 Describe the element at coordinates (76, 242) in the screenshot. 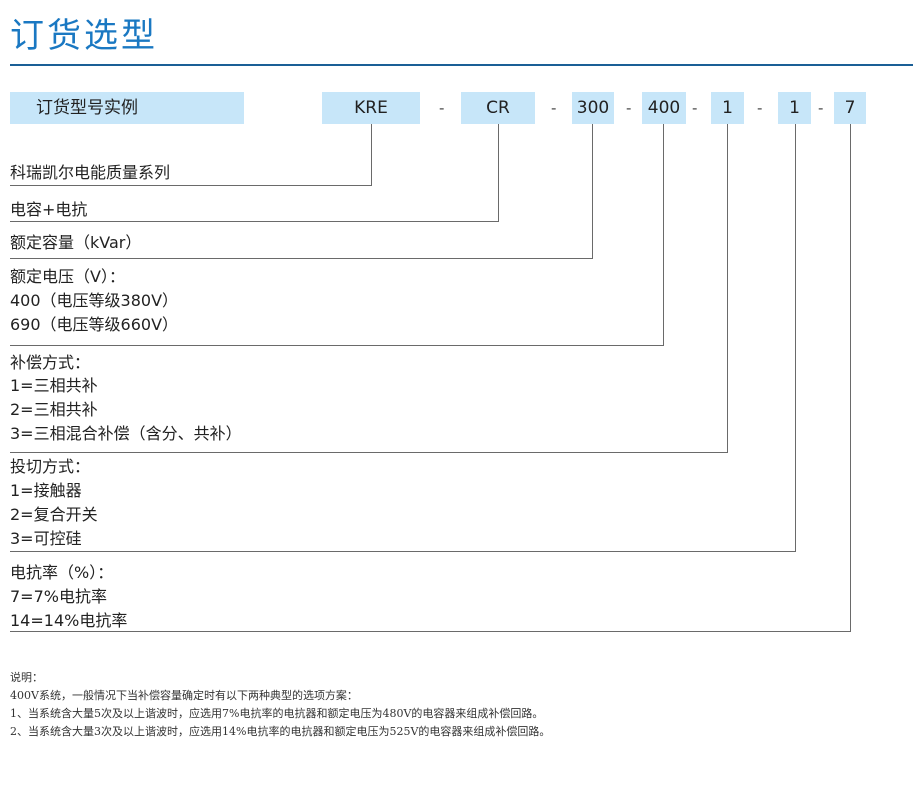

I see `capacity-label: 额定容量（kVar）` at that location.